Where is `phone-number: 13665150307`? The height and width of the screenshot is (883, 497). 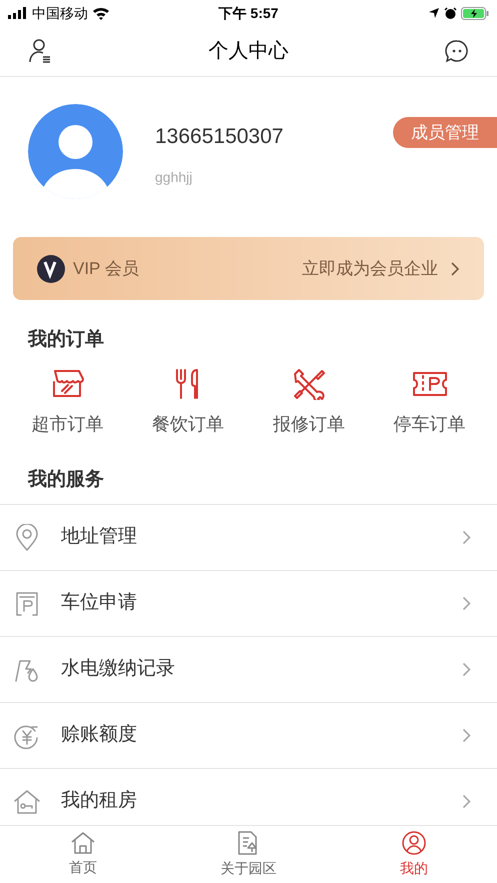 phone-number: 13665150307 is located at coordinates (219, 137).